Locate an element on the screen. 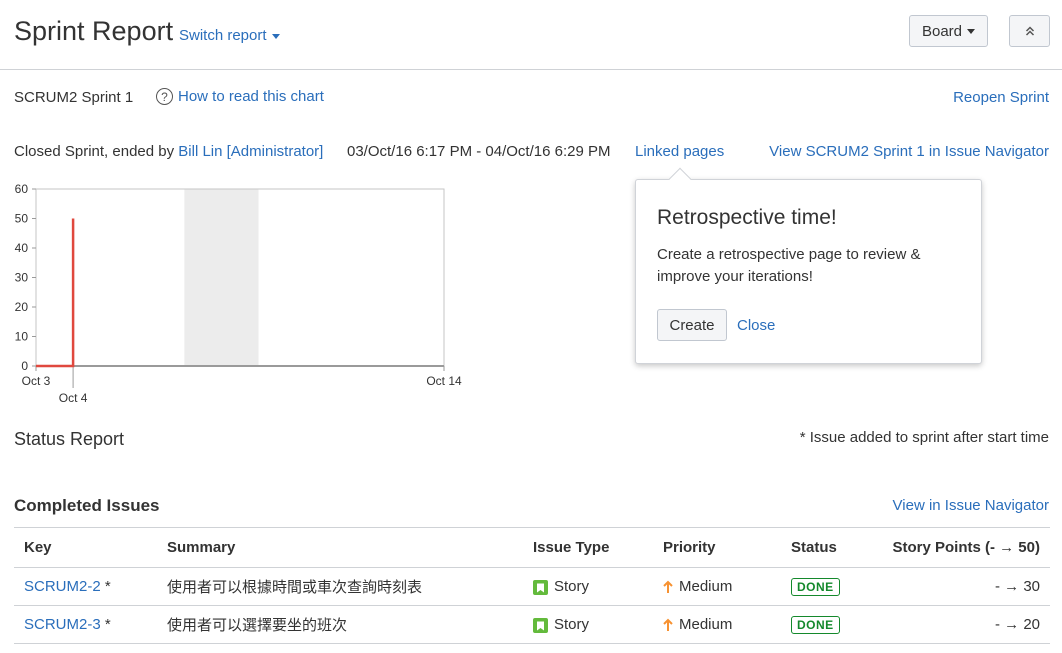  x-tick-label: Oct 4 is located at coordinates (73, 398).